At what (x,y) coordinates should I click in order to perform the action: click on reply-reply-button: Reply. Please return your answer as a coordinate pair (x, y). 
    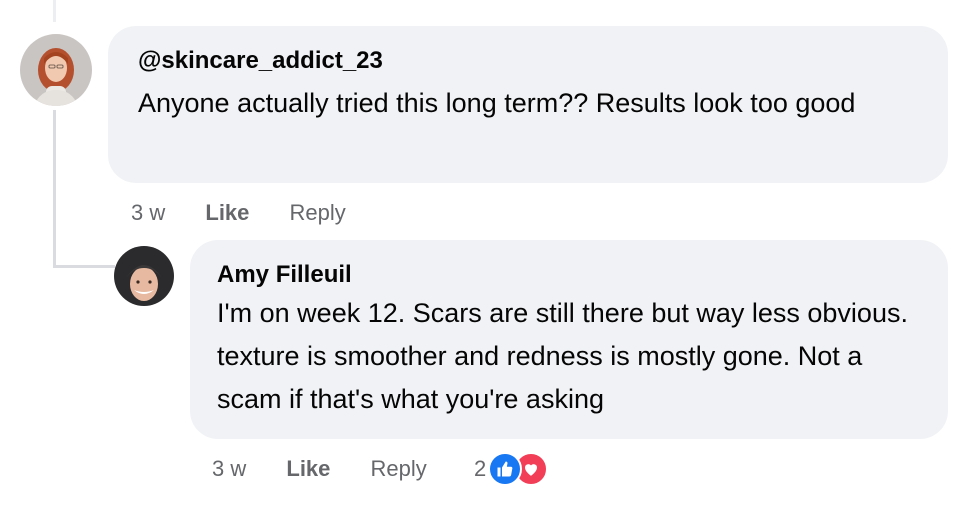
    Looking at the image, I should click on (399, 468).